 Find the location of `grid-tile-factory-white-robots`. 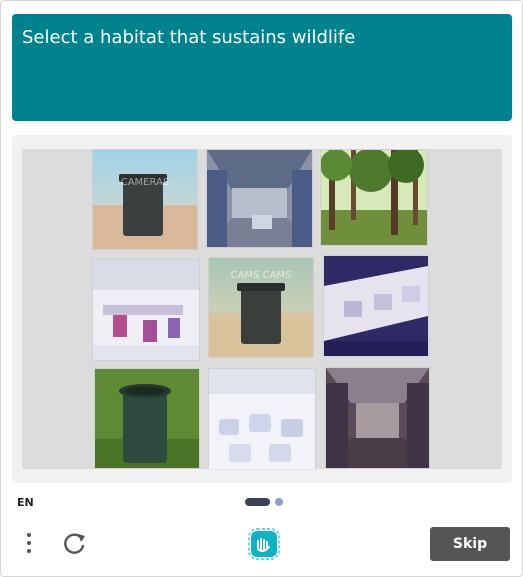

grid-tile-factory-white-robots is located at coordinates (262, 419).